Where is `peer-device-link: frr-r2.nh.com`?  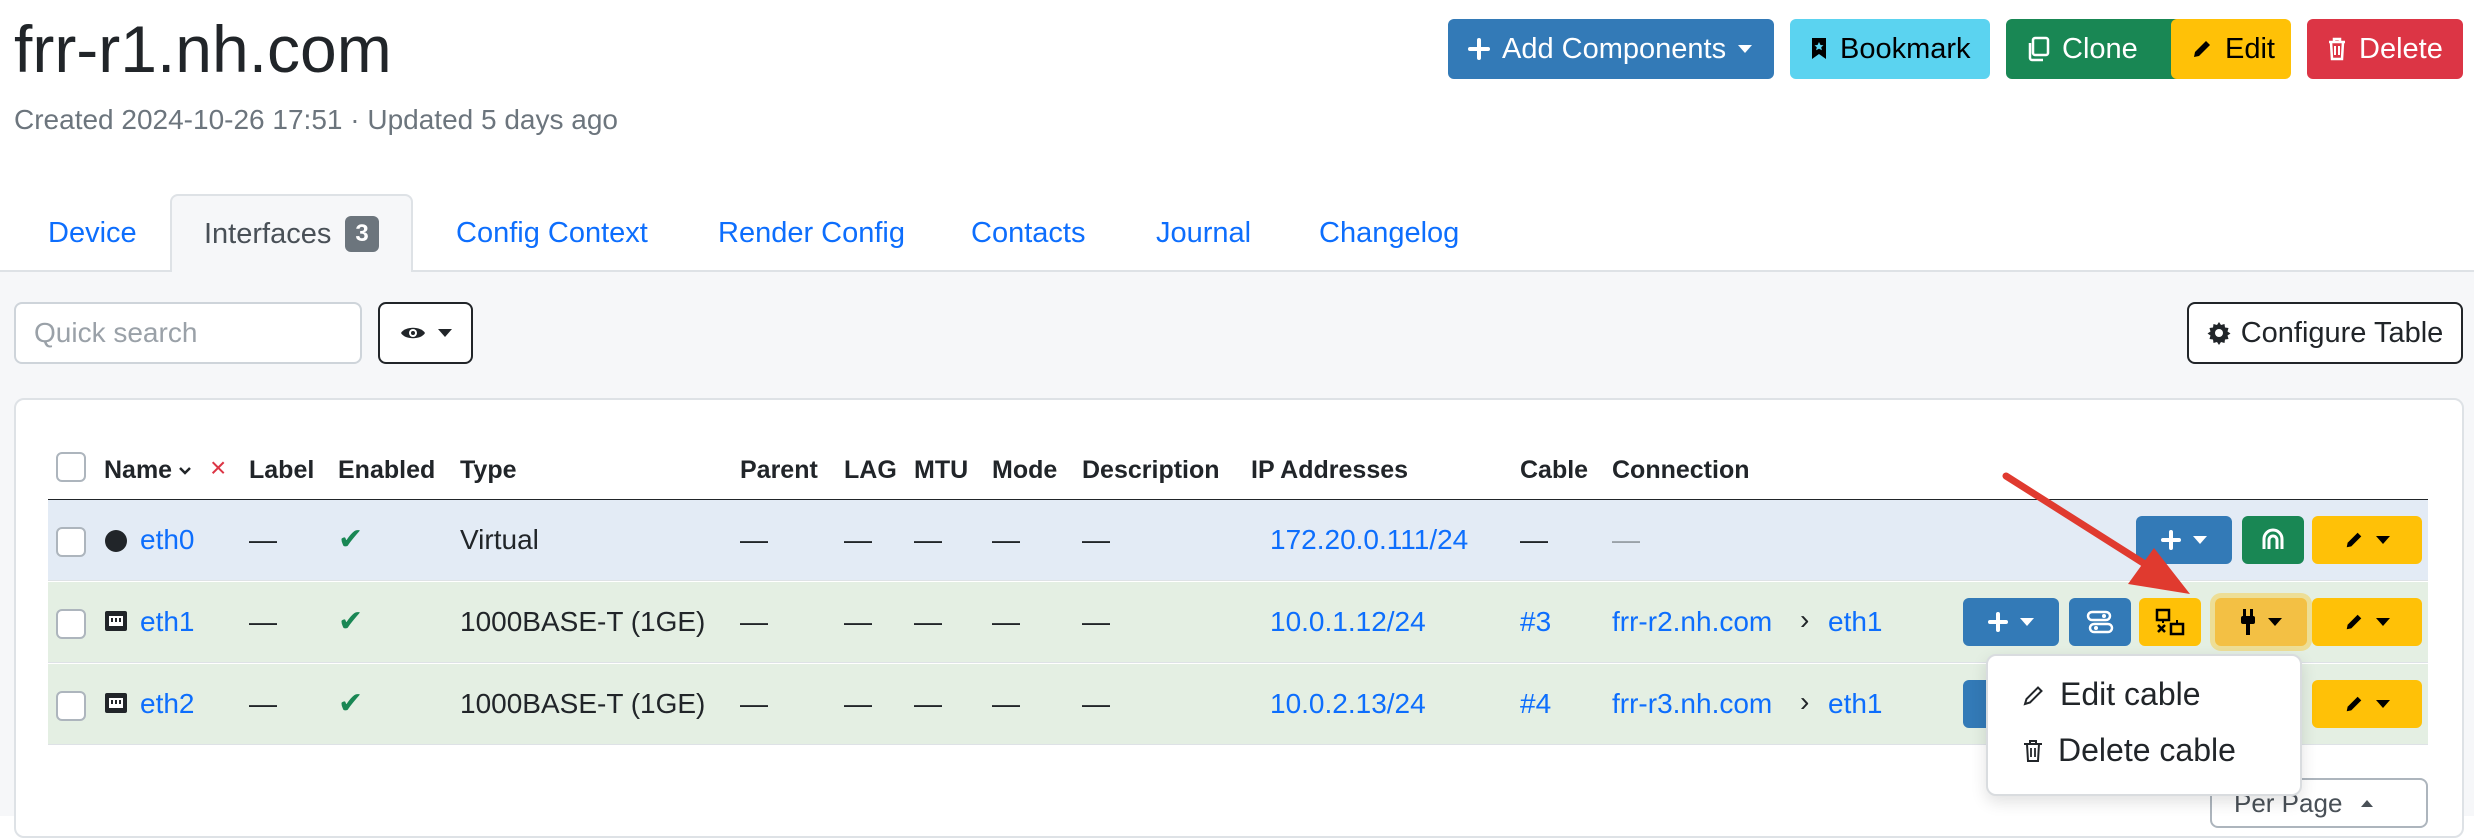
peer-device-link: frr-r2.nh.com is located at coordinates (1692, 622).